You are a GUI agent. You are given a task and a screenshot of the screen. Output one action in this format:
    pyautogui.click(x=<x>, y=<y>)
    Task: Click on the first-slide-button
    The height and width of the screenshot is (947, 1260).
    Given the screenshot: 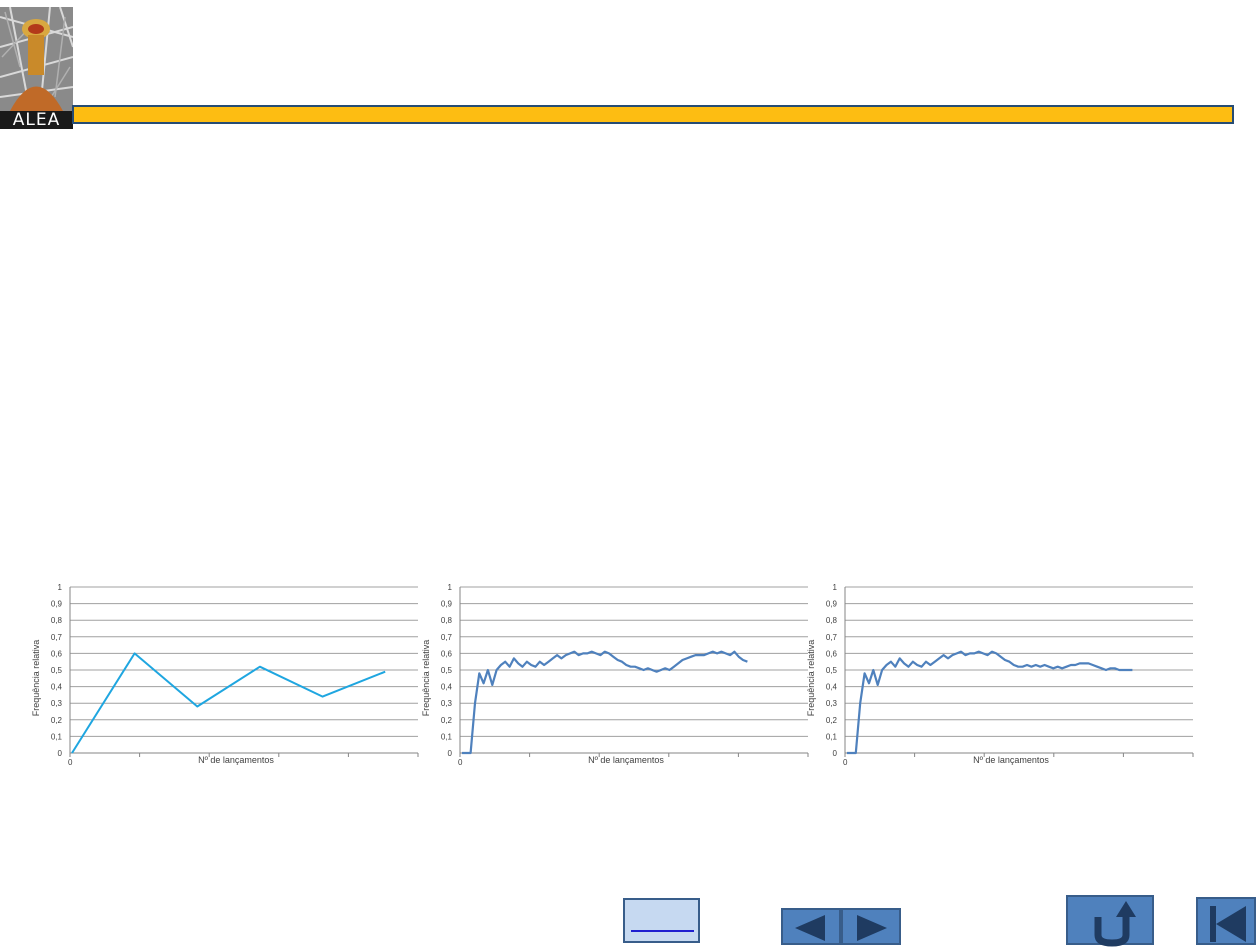 What is the action you would take?
    pyautogui.click(x=1226, y=921)
    